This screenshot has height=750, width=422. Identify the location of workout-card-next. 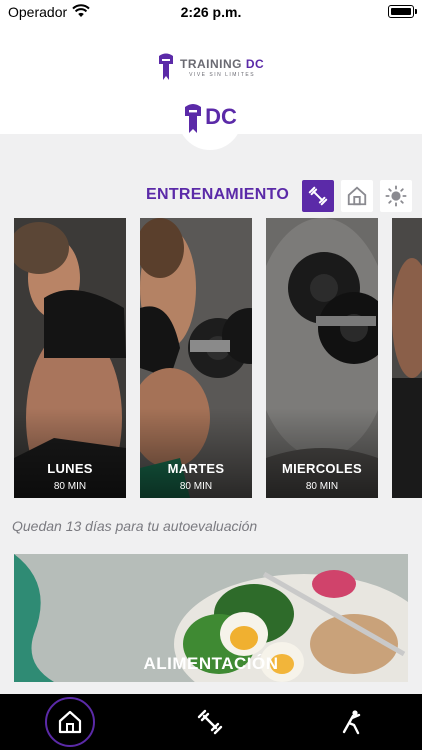
(407, 358).